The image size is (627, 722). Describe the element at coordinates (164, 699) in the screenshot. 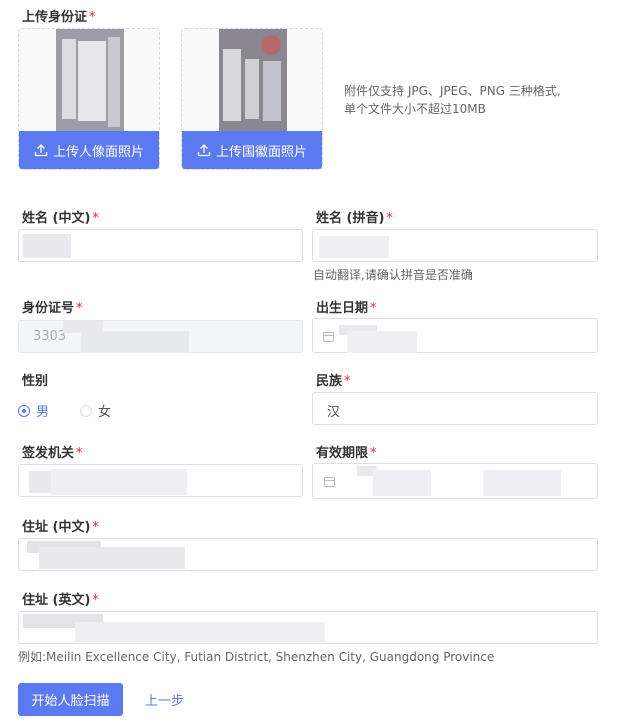

I see `previous-step-link: 上一步` at that location.